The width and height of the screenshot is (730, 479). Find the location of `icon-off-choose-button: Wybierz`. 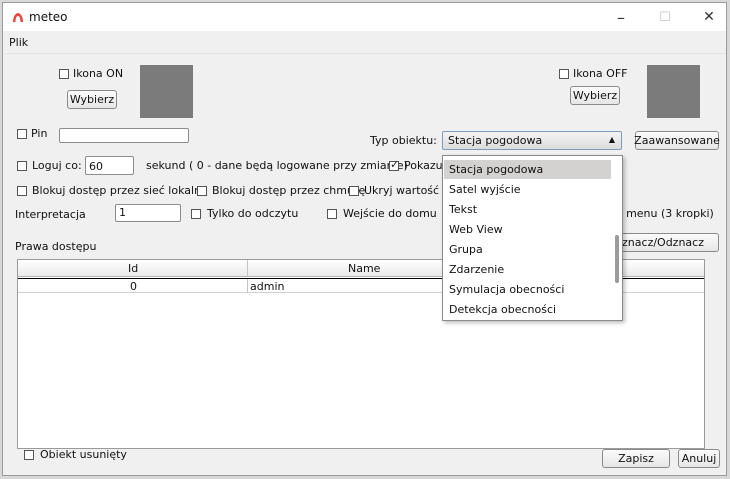

icon-off-choose-button: Wybierz is located at coordinates (595, 95).